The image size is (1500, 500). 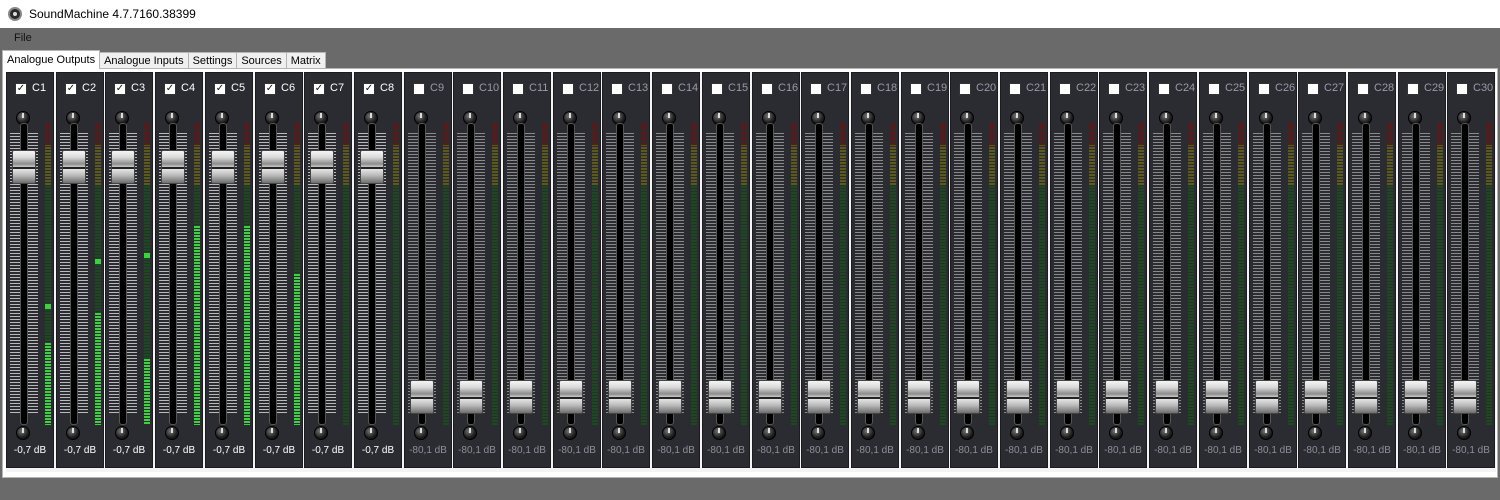 I want to click on tab-analogue-outputs: Analogue Outputs, so click(x=51, y=59).